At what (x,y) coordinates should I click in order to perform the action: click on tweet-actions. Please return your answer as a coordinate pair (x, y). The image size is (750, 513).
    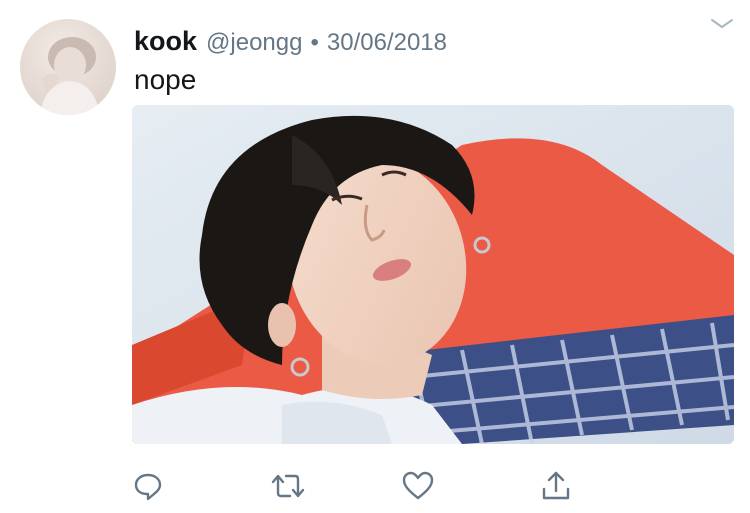
    Looking at the image, I should click on (375, 488).